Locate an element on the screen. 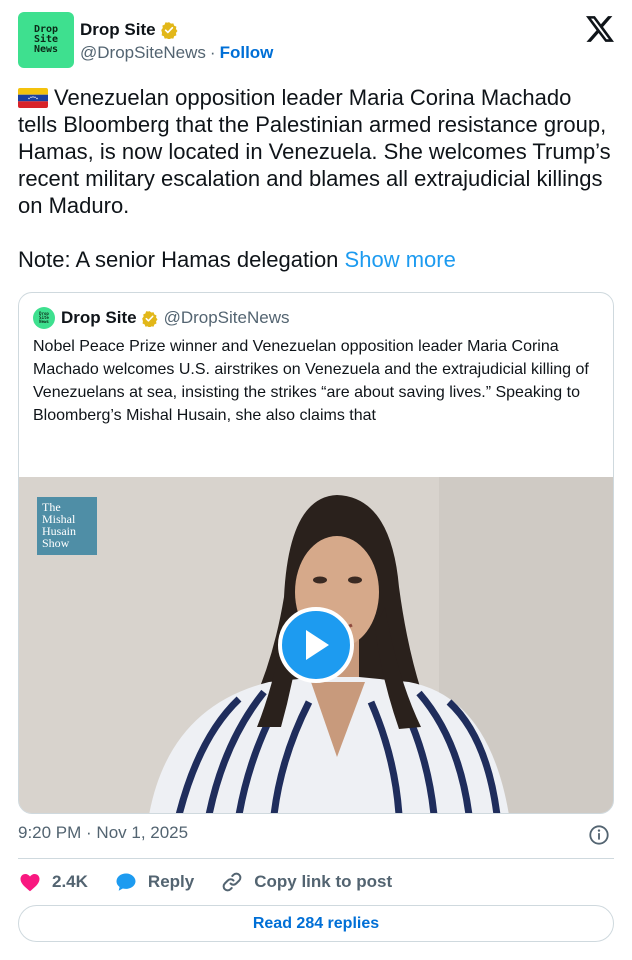 The width and height of the screenshot is (632, 960). avatar-logo-text: Drop Site News is located at coordinates (46, 39).